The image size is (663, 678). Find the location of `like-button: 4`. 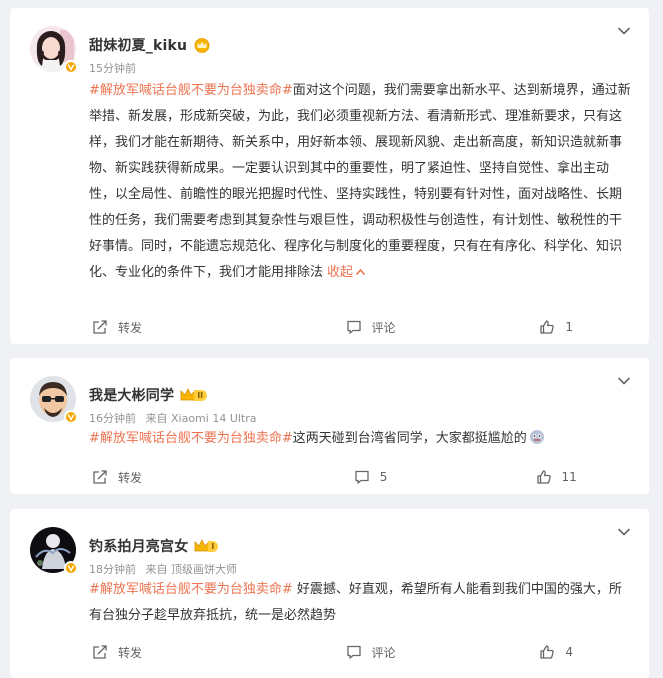

like-button: 4 is located at coordinates (556, 652).